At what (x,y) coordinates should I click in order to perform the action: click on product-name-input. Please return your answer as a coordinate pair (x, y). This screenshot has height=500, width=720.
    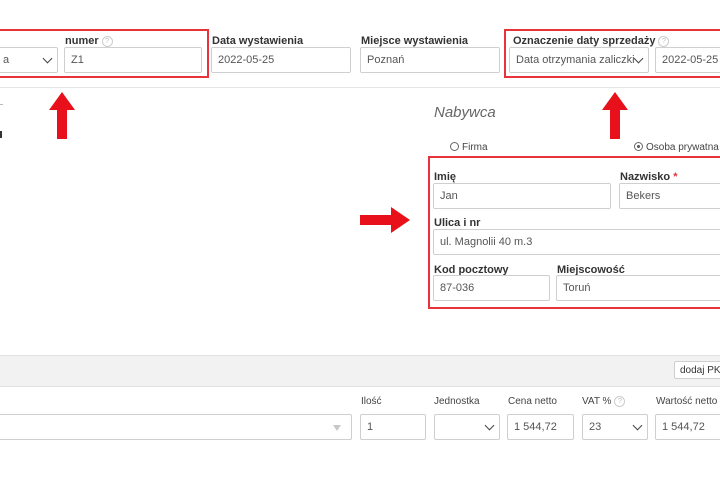
    Looking at the image, I should click on (176, 427).